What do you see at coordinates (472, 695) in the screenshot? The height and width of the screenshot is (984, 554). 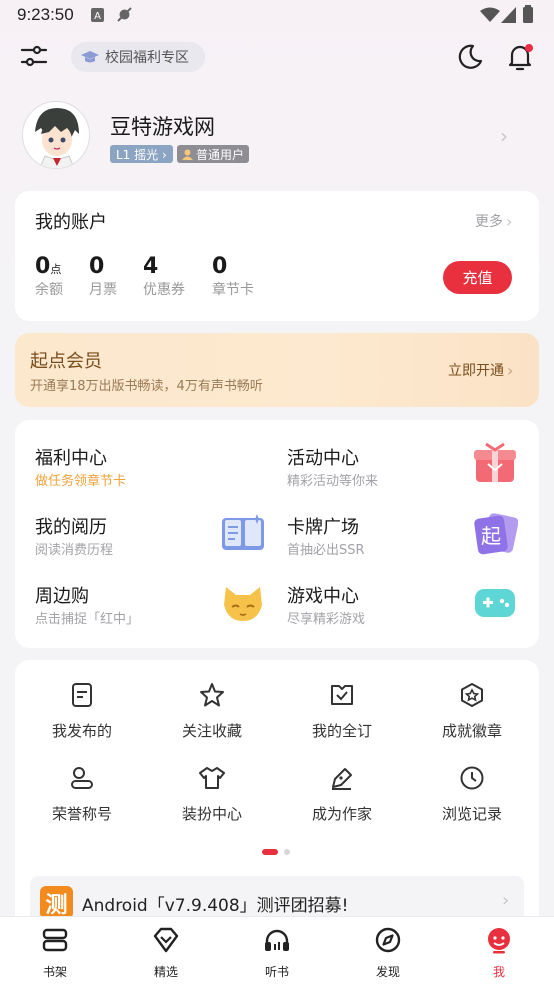 I see `badge-icon` at bounding box center [472, 695].